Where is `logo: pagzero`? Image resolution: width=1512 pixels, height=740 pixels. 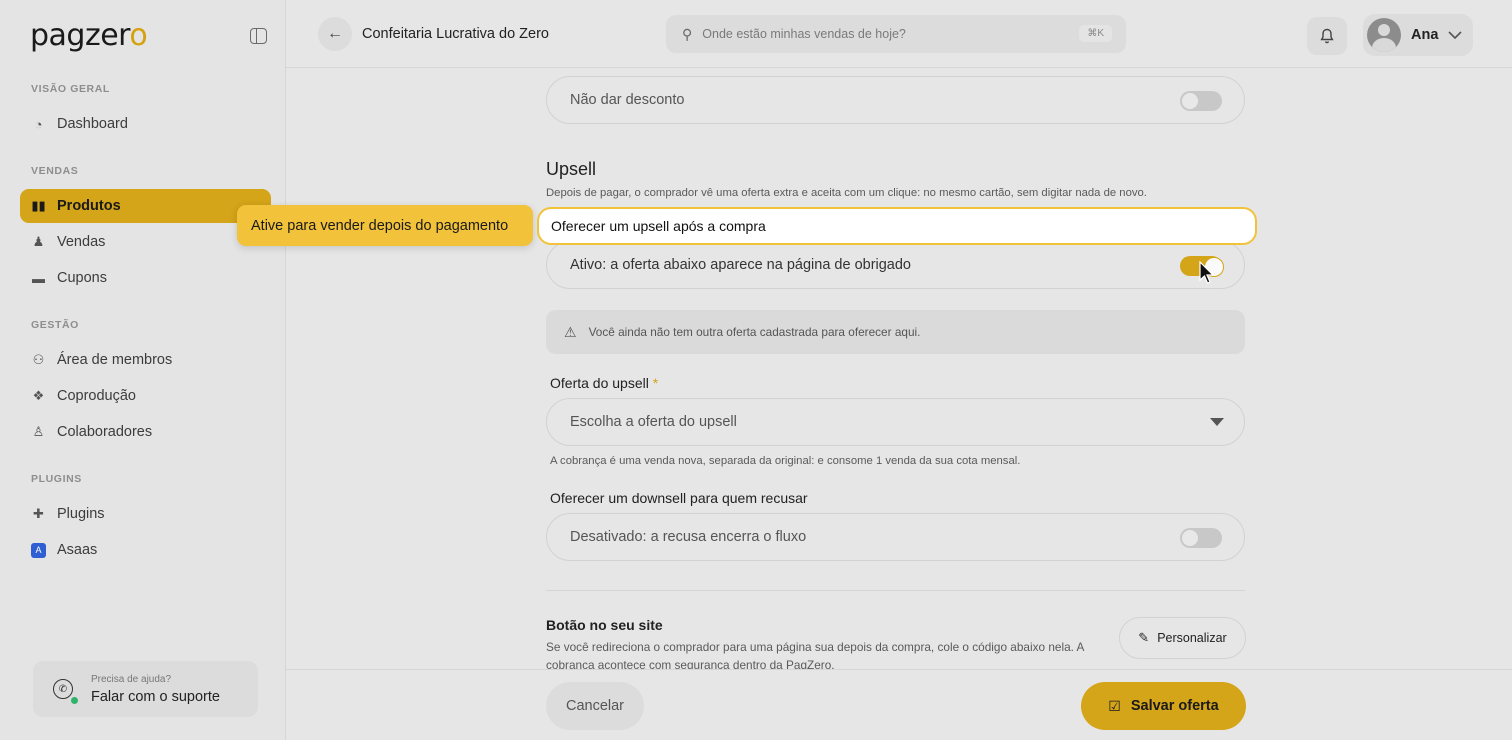
logo: pagzero is located at coordinates (89, 35).